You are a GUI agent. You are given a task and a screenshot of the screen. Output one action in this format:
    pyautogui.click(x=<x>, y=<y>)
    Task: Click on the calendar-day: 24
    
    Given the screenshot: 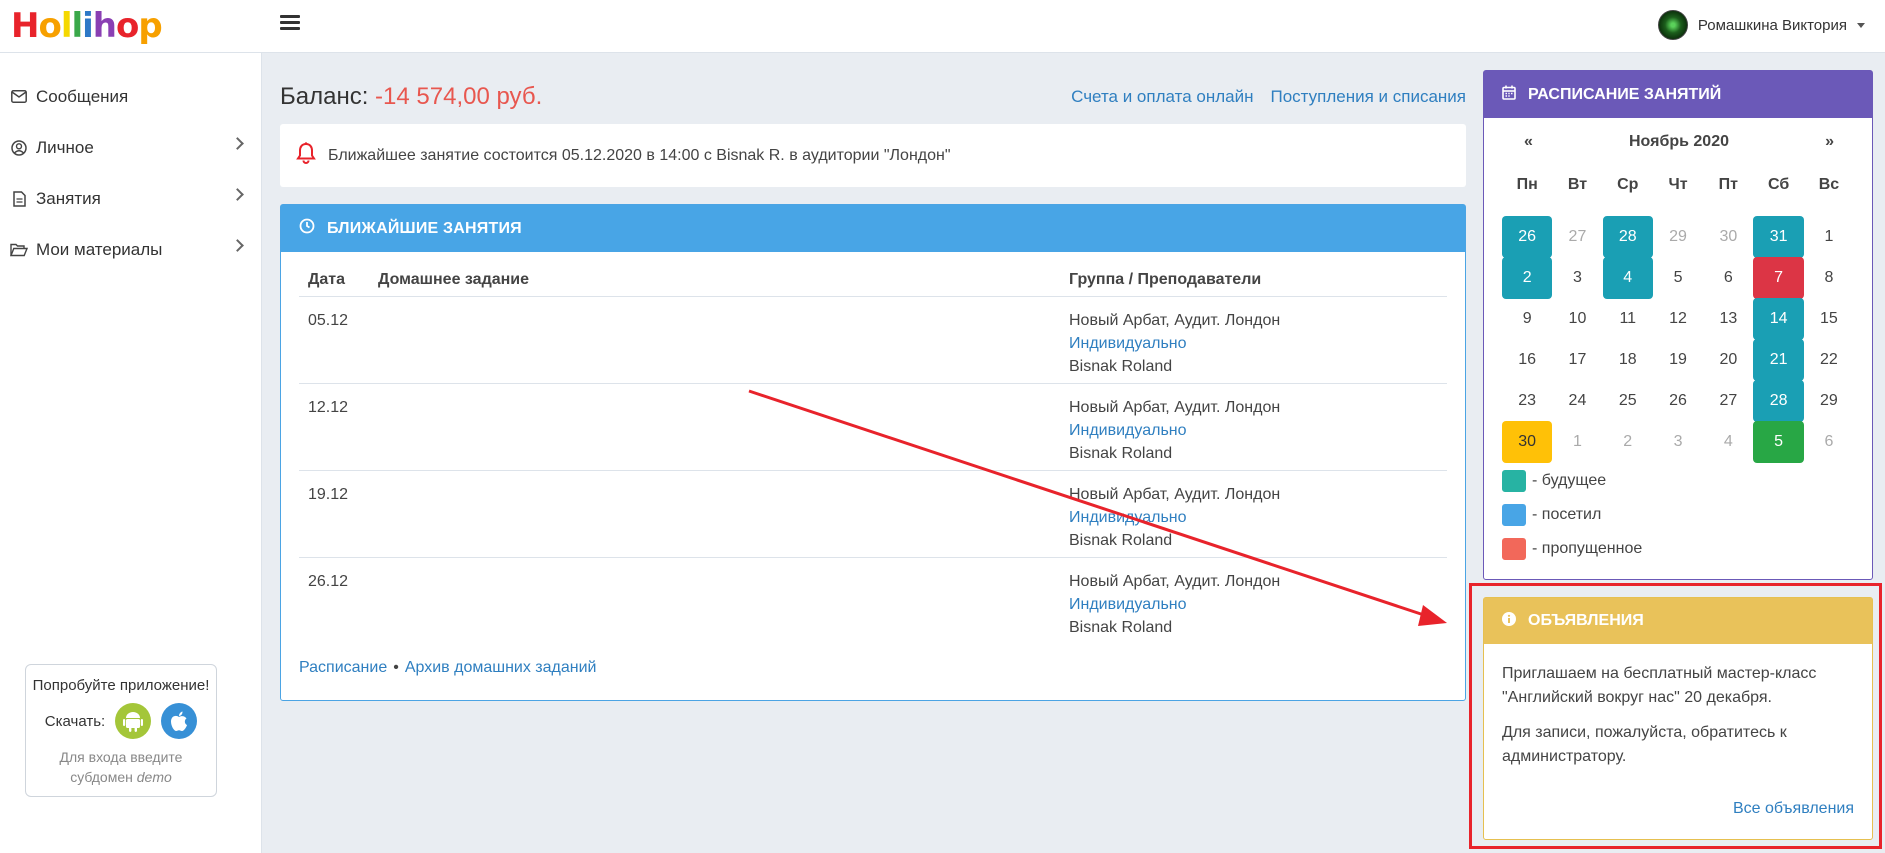 What is the action you would take?
    pyautogui.click(x=1577, y=401)
    